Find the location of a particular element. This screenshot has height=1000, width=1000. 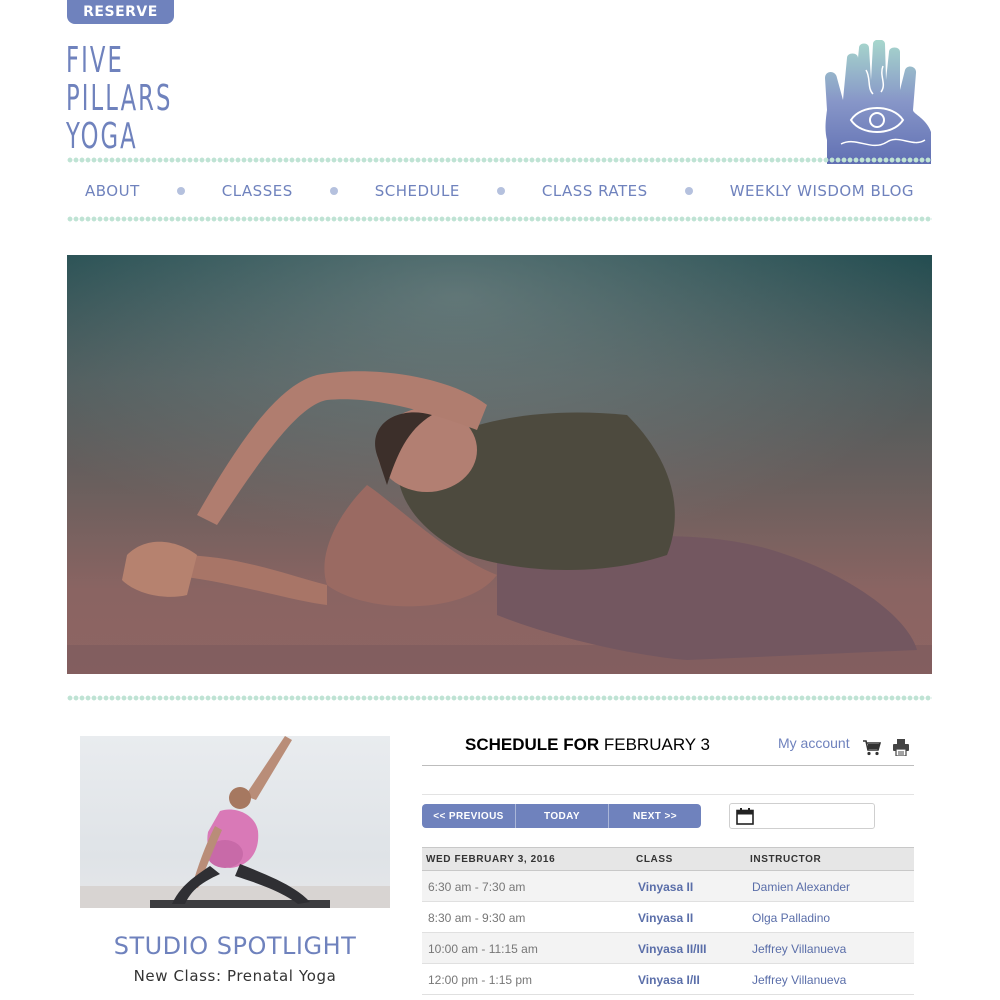

column-header-date: WED FEBRUARY 3, 2016 is located at coordinates (491, 859).